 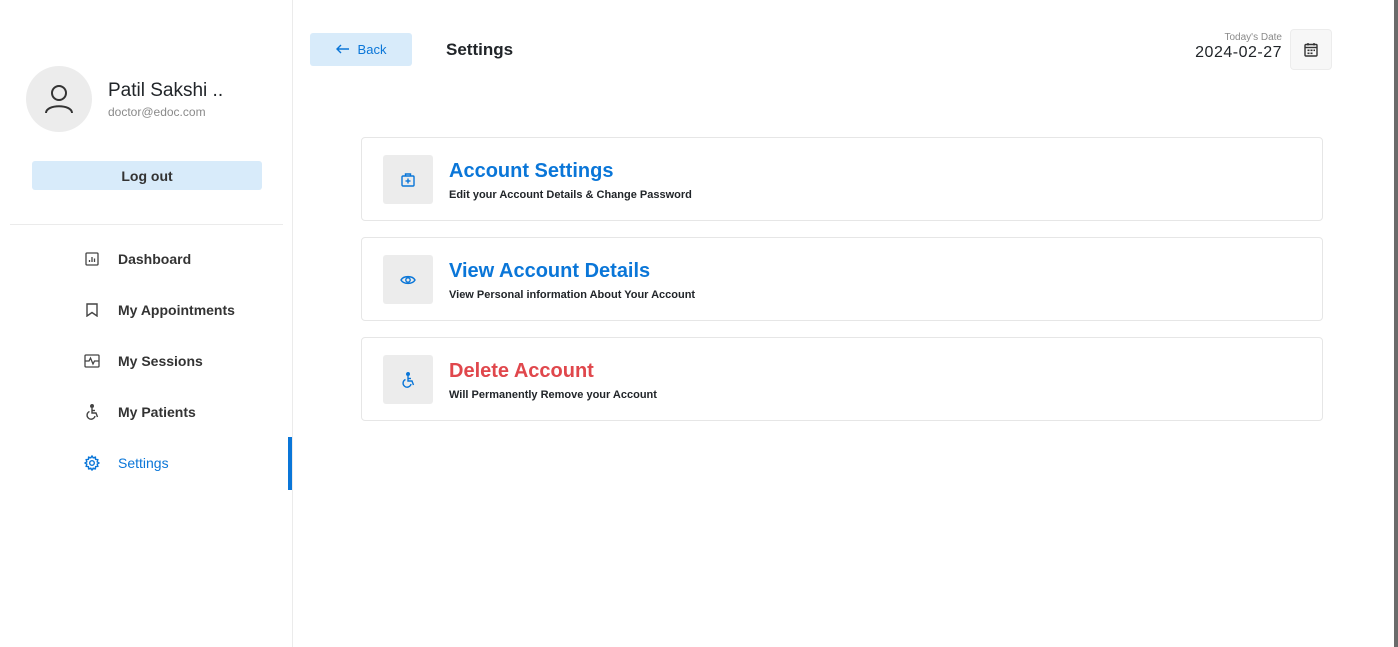 What do you see at coordinates (160, 360) in the screenshot?
I see `sidebar-item-label: My Sessions` at bounding box center [160, 360].